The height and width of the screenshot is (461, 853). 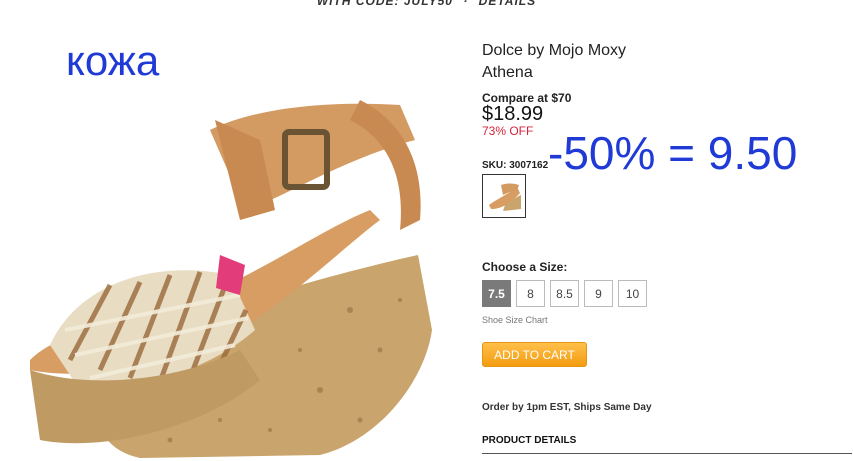 I want to click on thumbnail-shoe-icon, so click(x=505, y=197).